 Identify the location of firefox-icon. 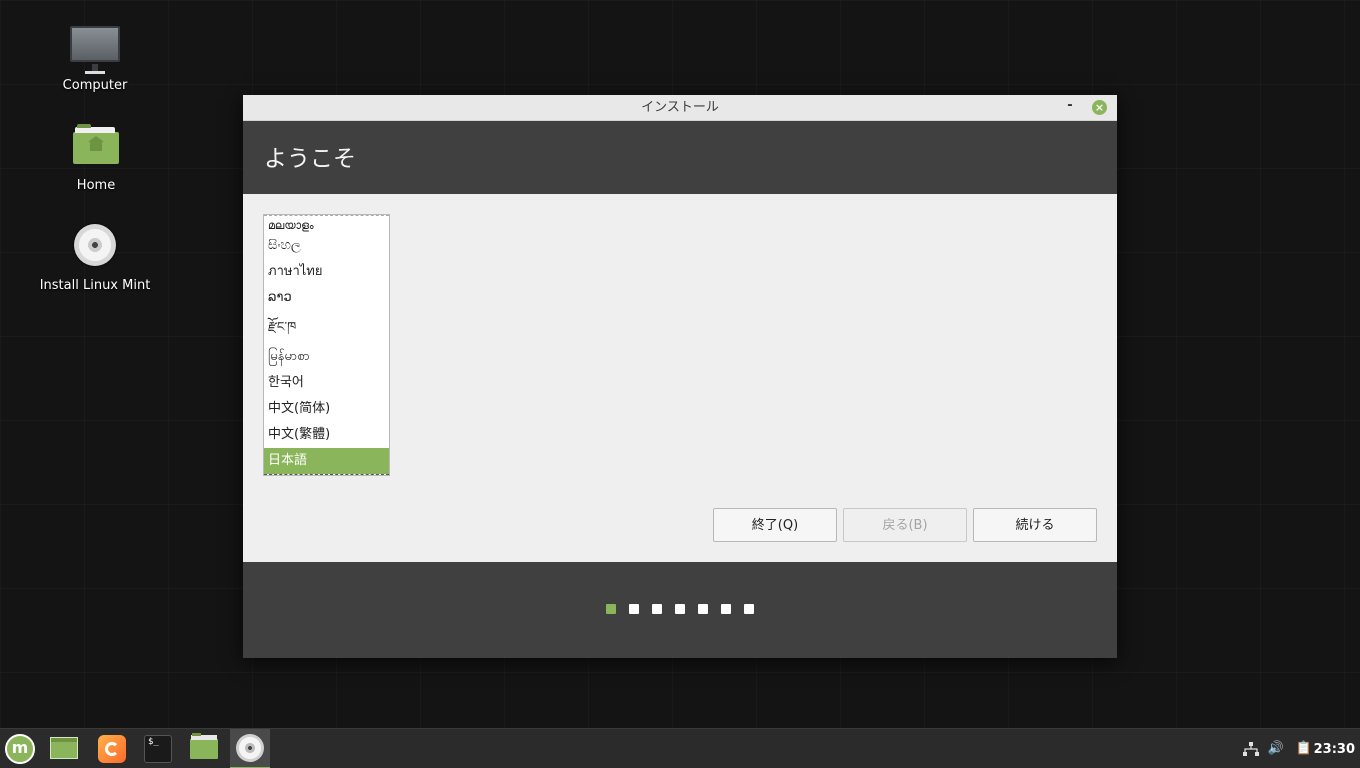
(112, 749).